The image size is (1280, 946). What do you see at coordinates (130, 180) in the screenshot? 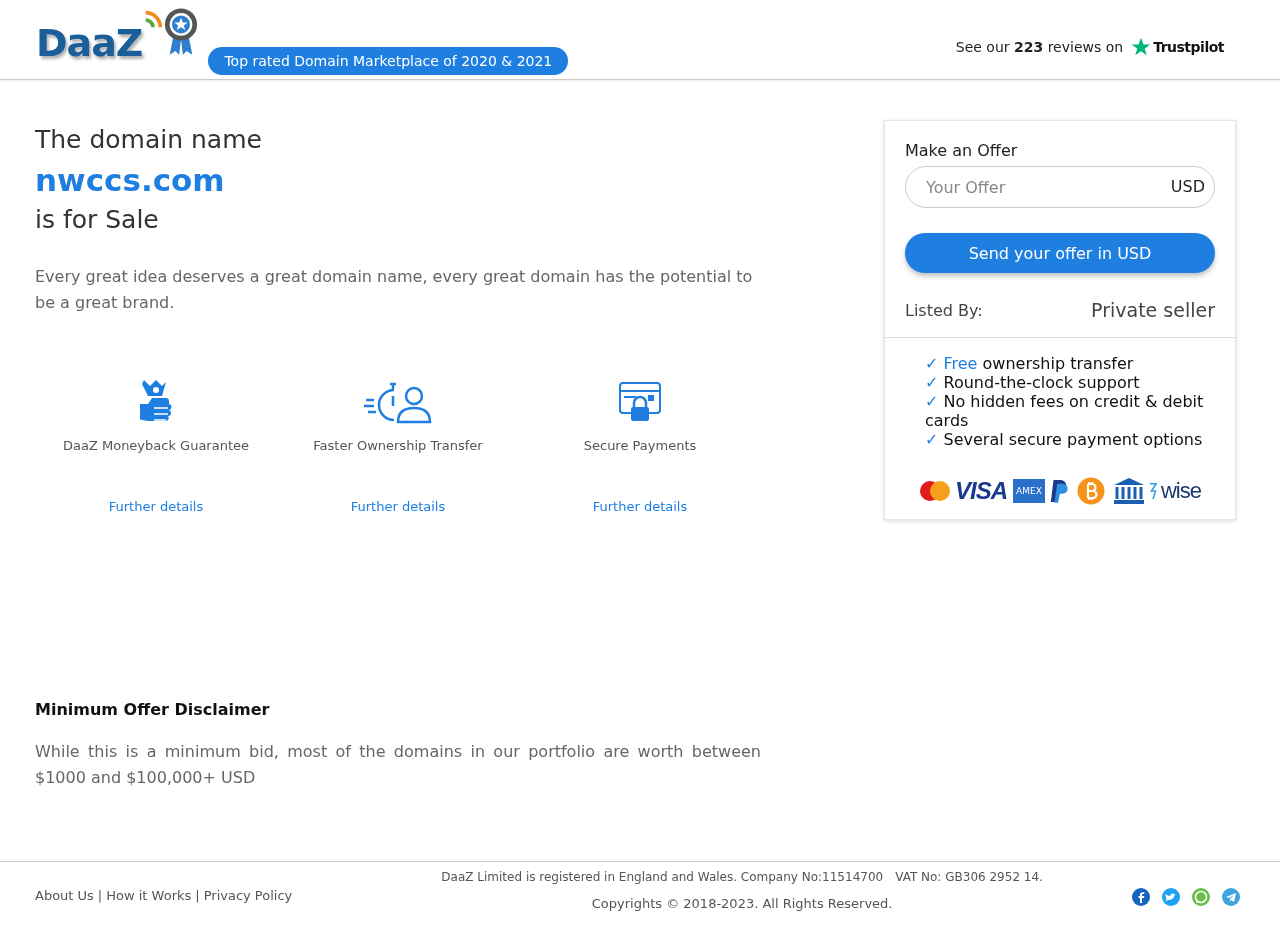
I see `domain-name: nwccs.com` at bounding box center [130, 180].